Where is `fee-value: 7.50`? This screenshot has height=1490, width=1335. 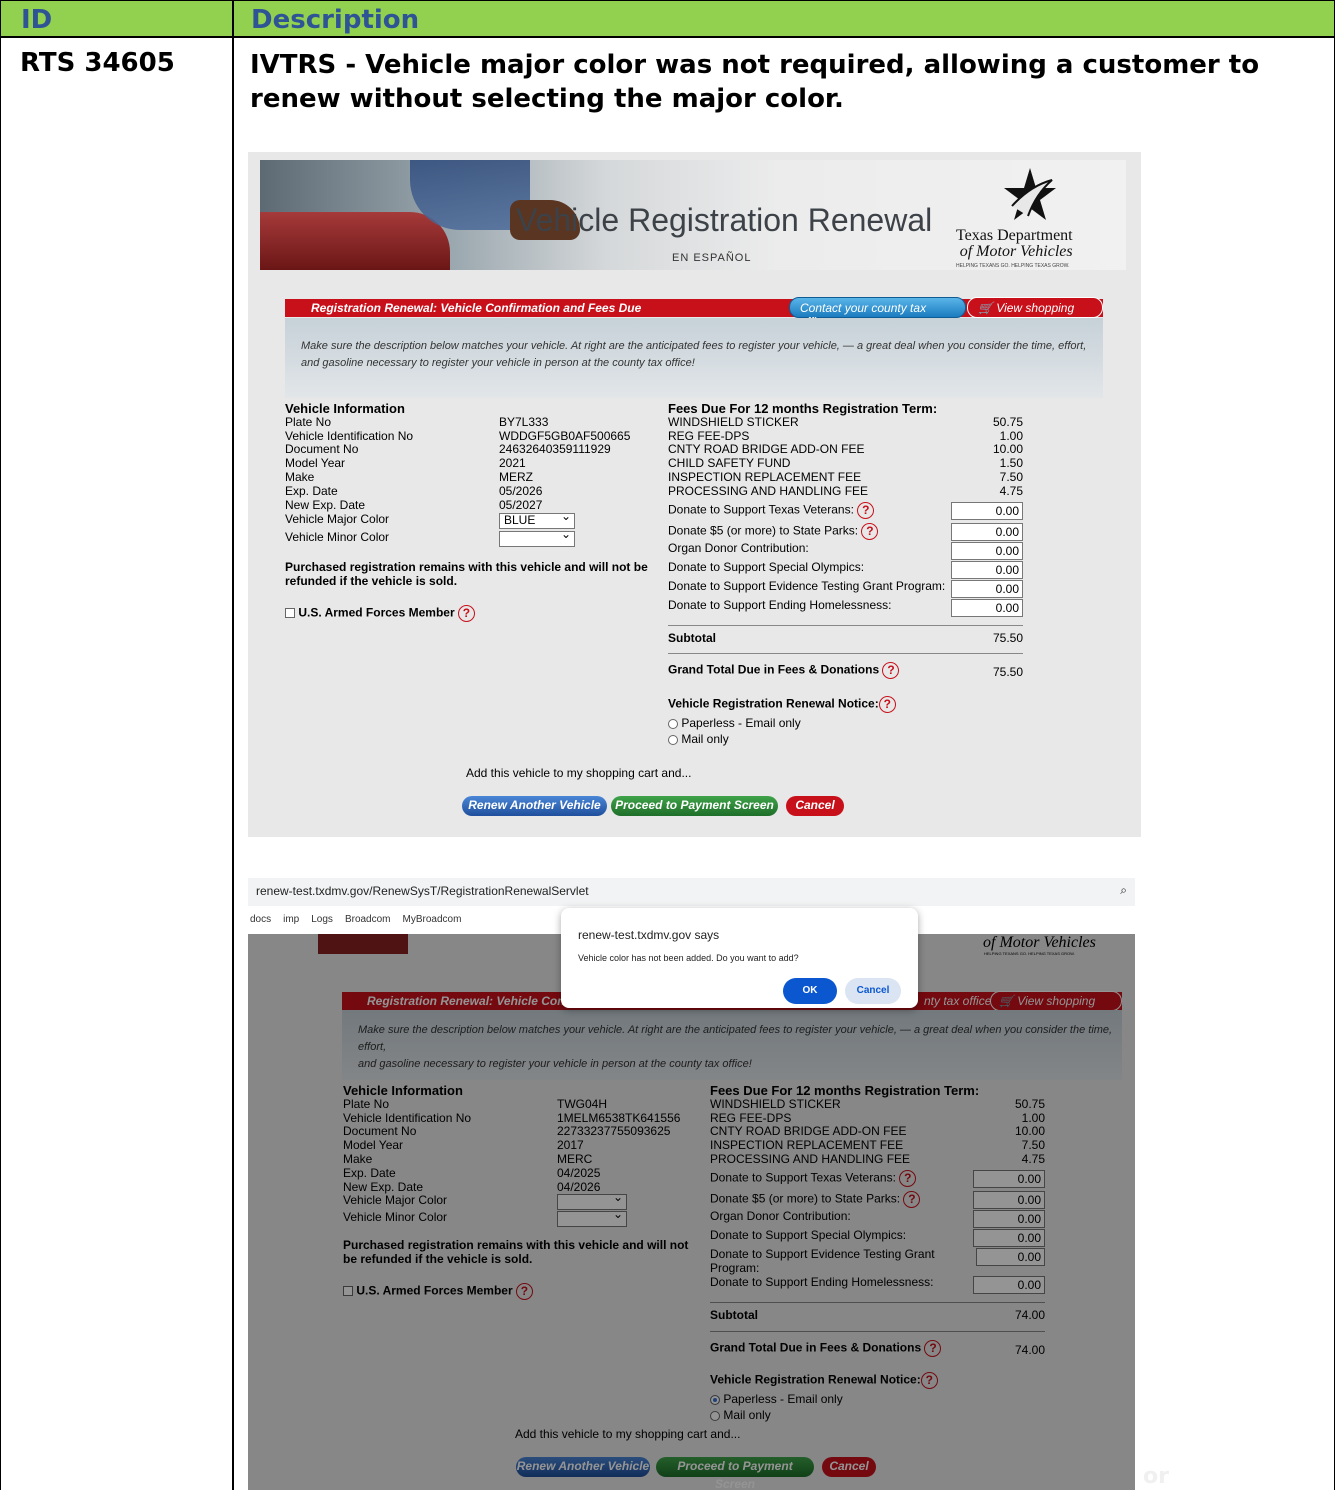
fee-value: 7.50 is located at coordinates (1011, 476).